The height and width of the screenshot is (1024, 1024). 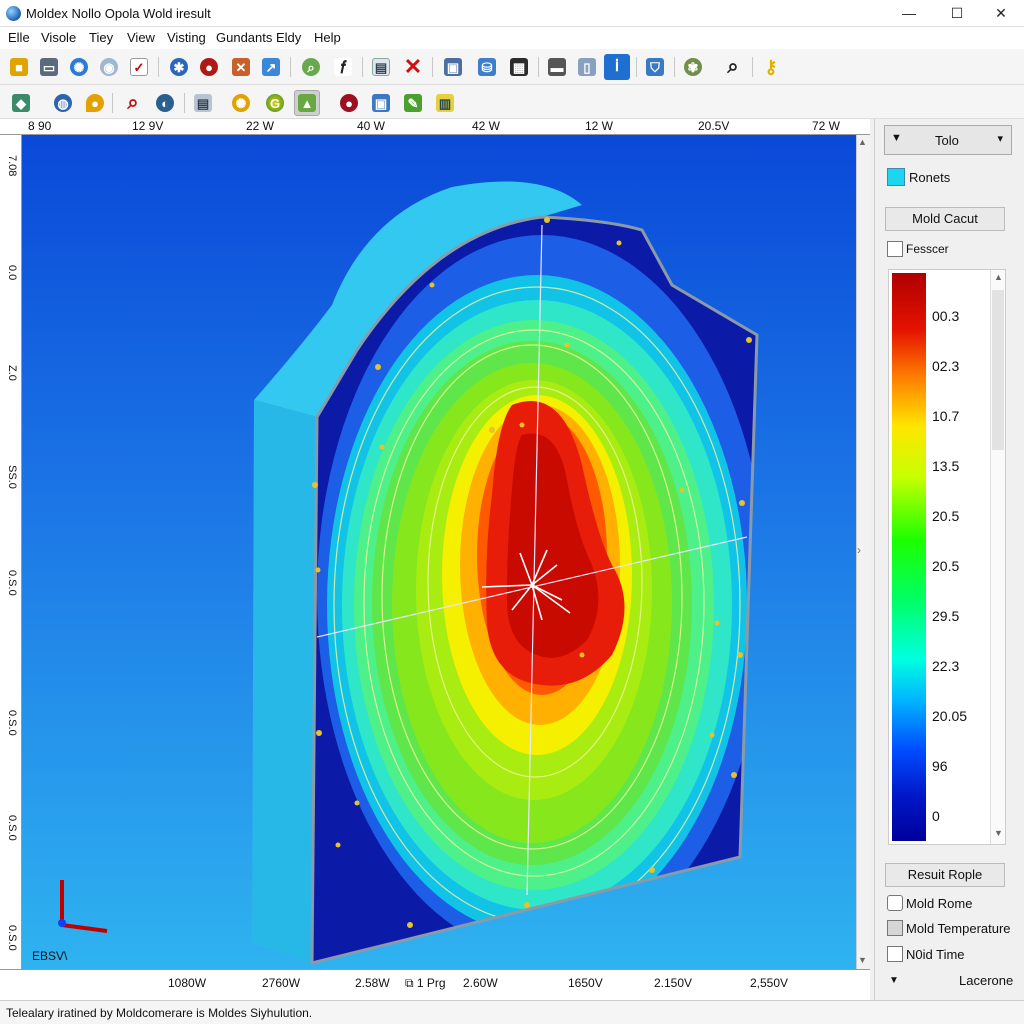 What do you see at coordinates (49, 67) in the screenshot?
I see `window-icon: ▭` at bounding box center [49, 67].